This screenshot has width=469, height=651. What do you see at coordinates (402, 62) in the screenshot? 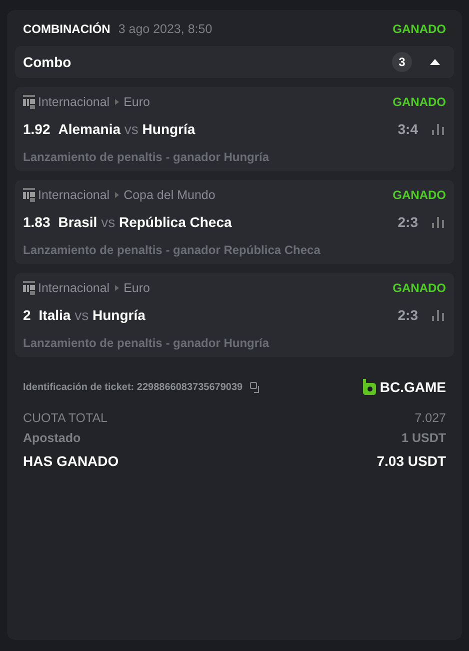
I see `count-badge: 3` at bounding box center [402, 62].